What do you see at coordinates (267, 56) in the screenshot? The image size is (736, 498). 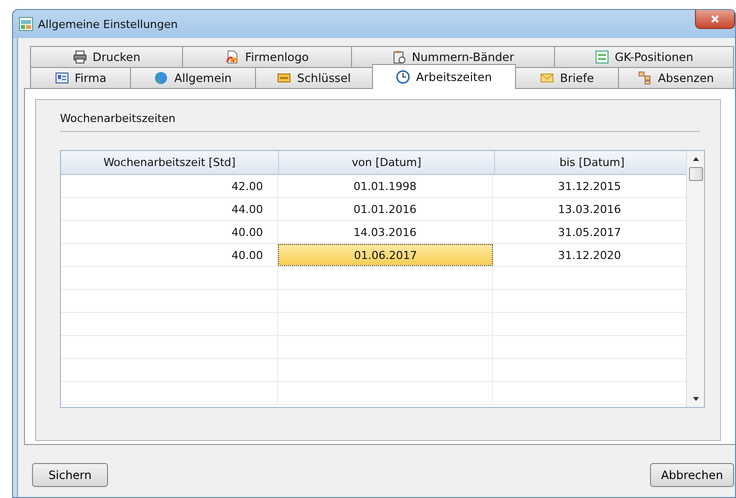 I see `tab: Firmenlogo` at bounding box center [267, 56].